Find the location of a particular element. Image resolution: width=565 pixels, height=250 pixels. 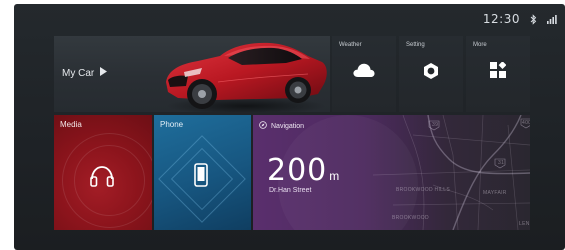

more-tile: More is located at coordinates (498, 74).